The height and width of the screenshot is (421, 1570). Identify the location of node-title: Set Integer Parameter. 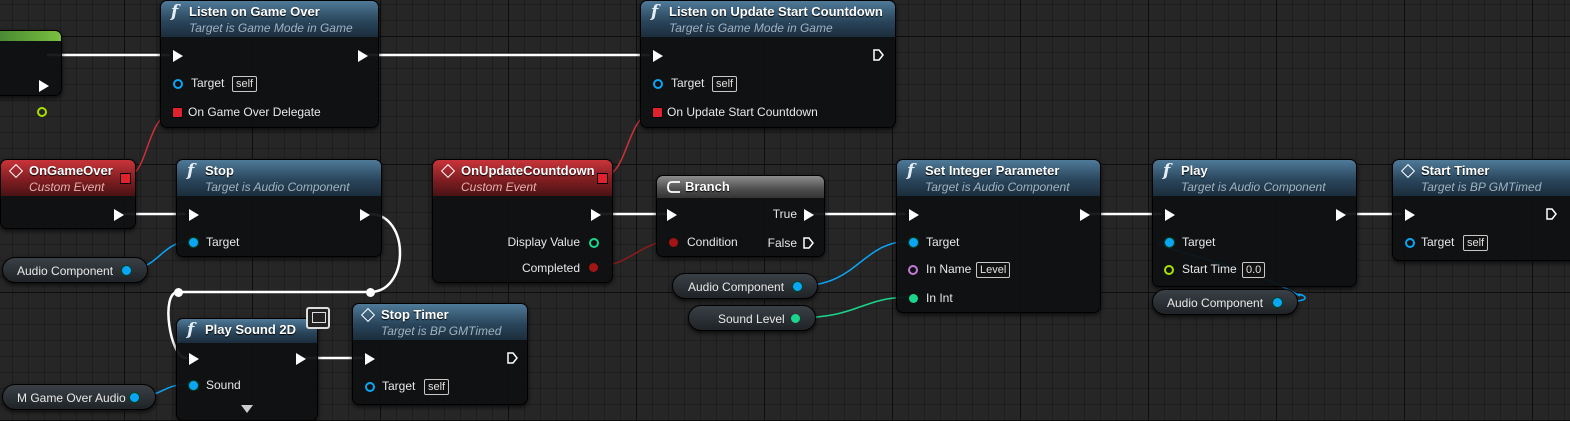
(992, 170).